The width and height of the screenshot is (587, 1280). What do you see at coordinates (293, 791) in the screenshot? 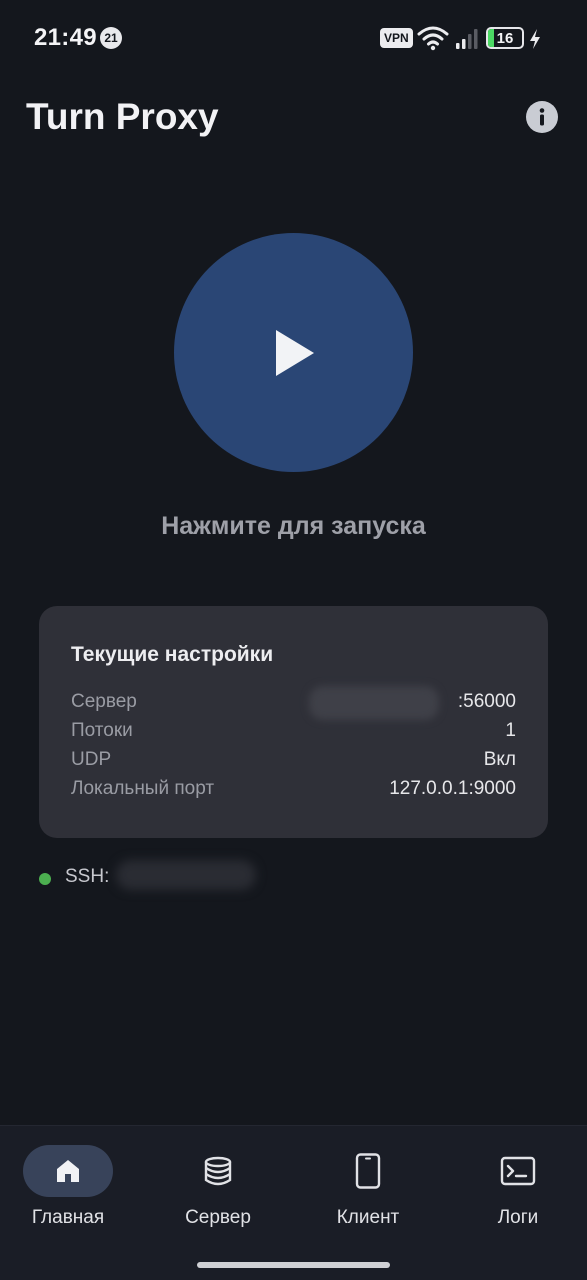
I see `settings-row-local-port: Локальный порт 127.0.0.1:9000` at bounding box center [293, 791].